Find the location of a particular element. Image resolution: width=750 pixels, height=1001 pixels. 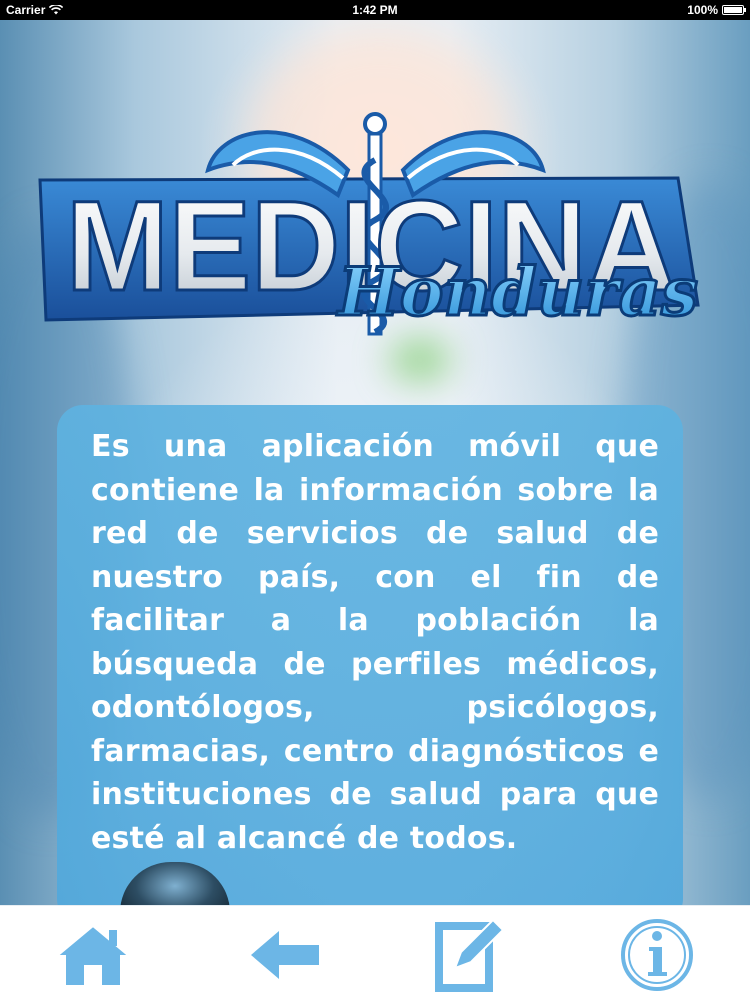

battery-level is located at coordinates (733, 10).